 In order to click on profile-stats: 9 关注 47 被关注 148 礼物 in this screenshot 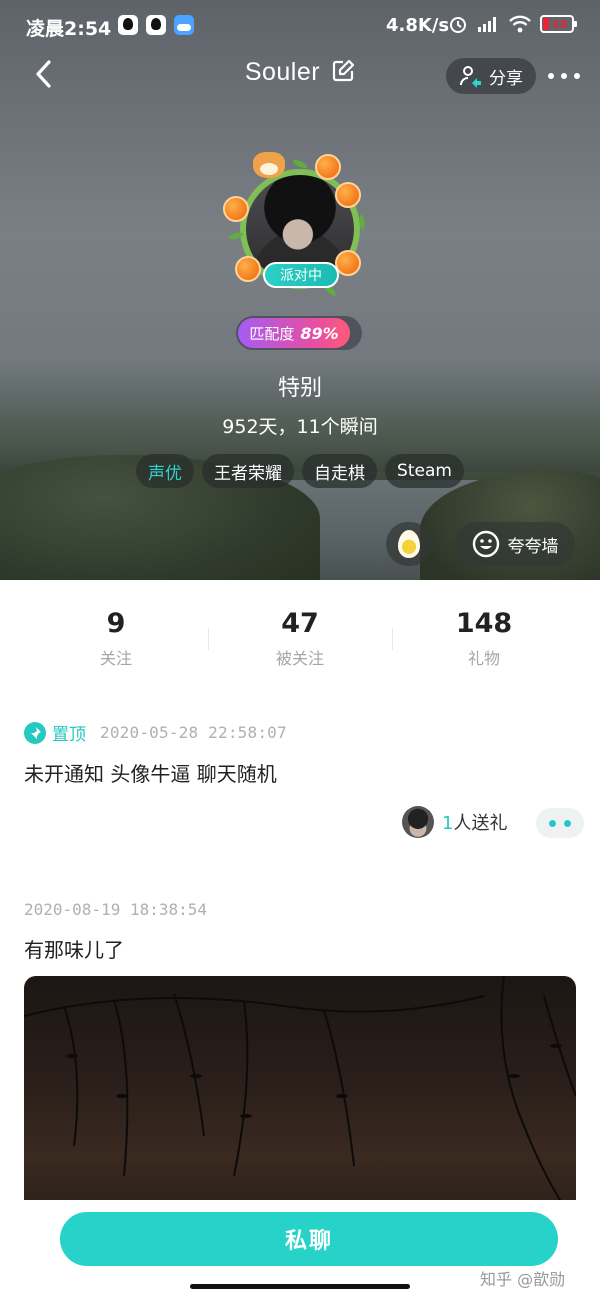, I will do `click(300, 630)`.